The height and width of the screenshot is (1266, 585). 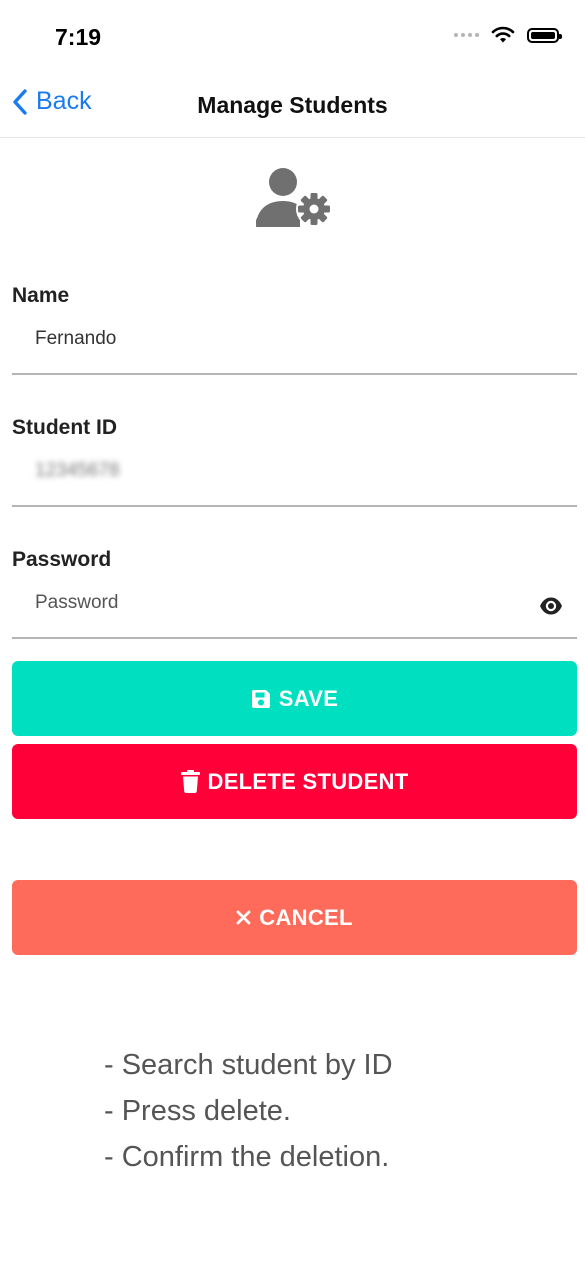 What do you see at coordinates (294, 609) in the screenshot?
I see `password-field: Password` at bounding box center [294, 609].